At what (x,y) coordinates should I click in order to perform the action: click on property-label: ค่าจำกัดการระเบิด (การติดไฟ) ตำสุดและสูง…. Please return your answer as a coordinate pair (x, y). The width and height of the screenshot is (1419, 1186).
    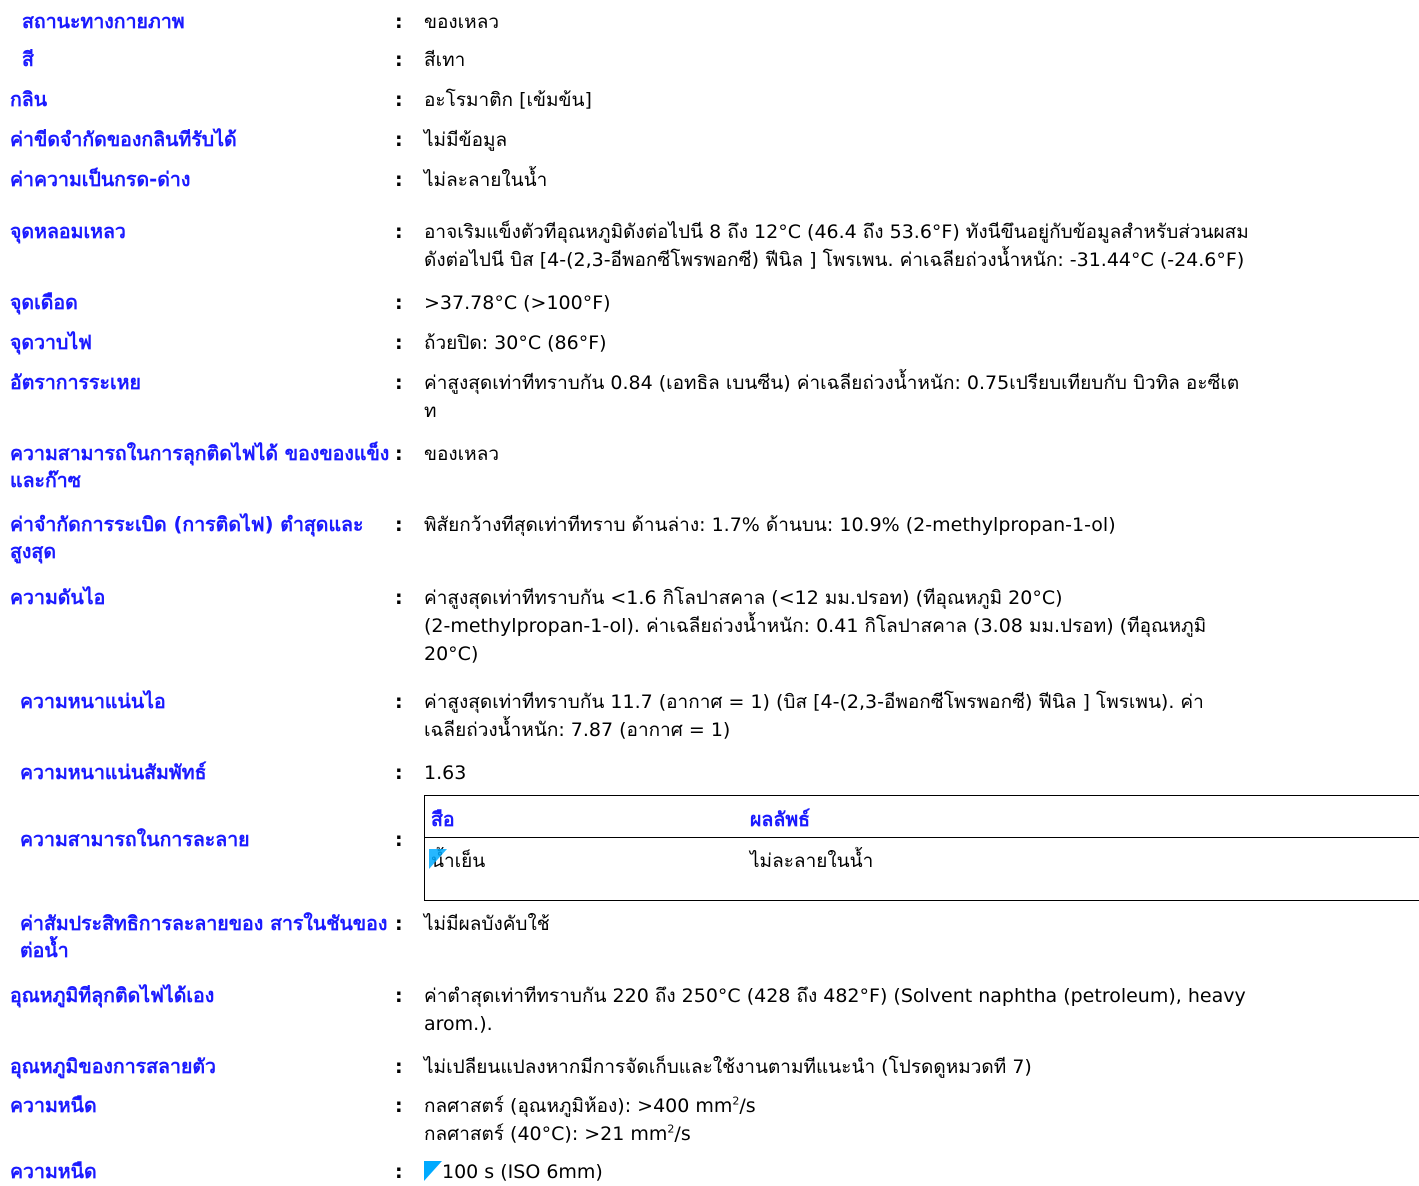
    Looking at the image, I should click on (187, 538).